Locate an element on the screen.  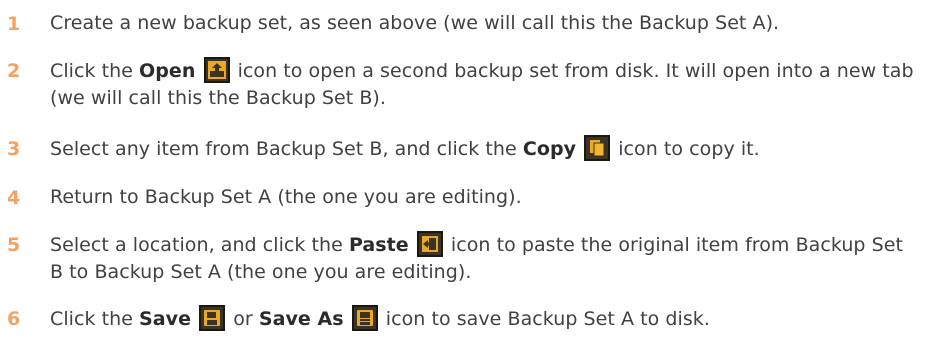
save-as-label: Save As is located at coordinates (301, 319).